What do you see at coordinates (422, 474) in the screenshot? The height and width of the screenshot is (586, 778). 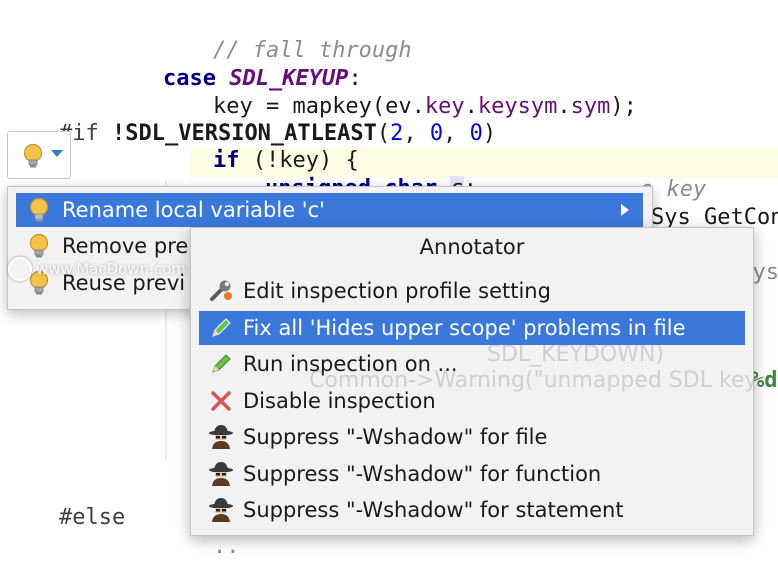 I see `menu-item-label: Suppress "-Wshadow" for function` at bounding box center [422, 474].